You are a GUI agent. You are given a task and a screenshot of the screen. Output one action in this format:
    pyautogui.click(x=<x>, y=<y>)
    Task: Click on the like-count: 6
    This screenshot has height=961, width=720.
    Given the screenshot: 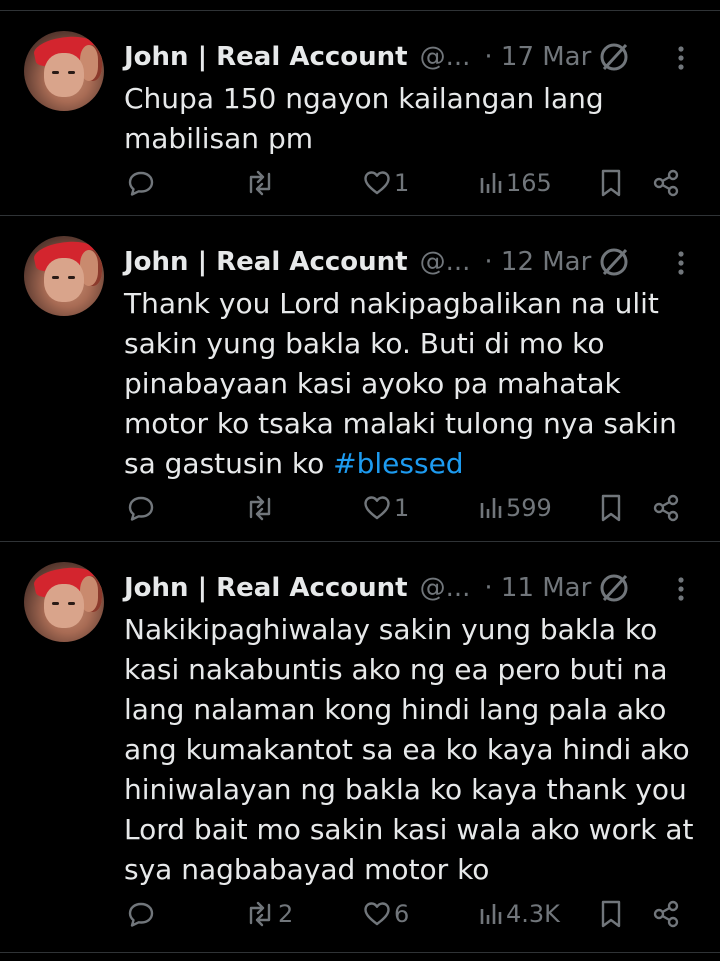 What is the action you would take?
    pyautogui.click(x=402, y=914)
    